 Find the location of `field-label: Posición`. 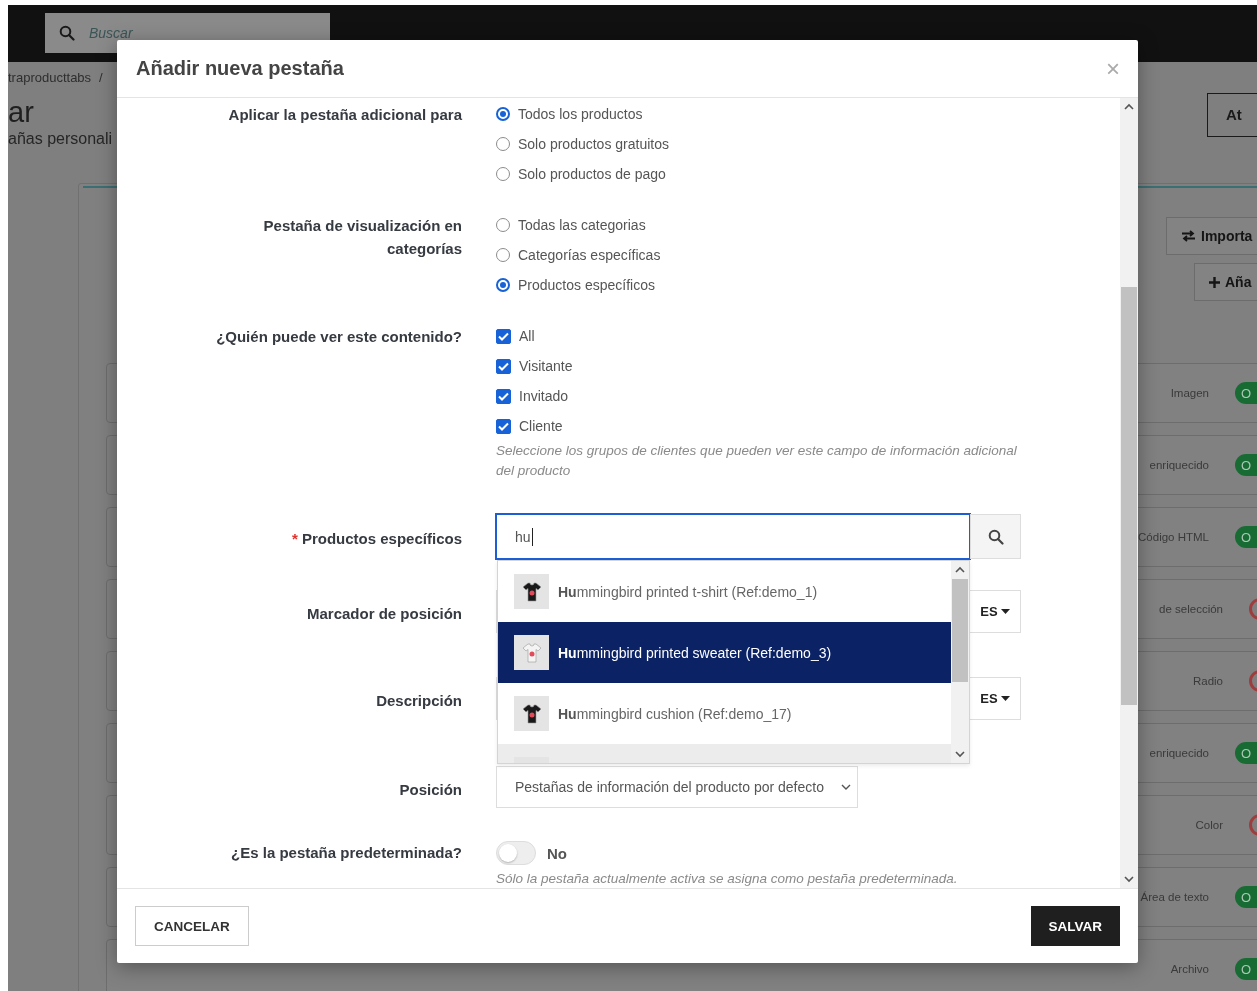

field-label: Posición is located at coordinates (430, 789).